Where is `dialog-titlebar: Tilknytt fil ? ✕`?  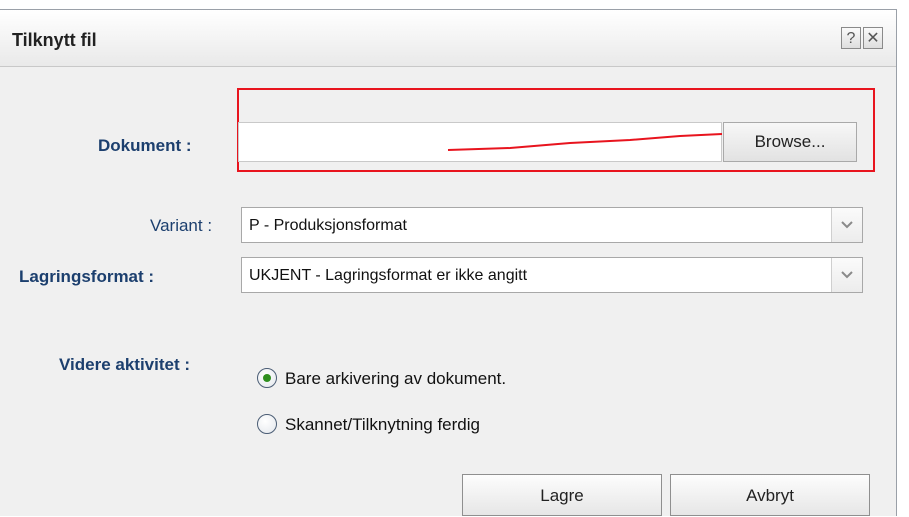
dialog-titlebar: Tilknytt fil ? ✕ is located at coordinates (448, 38).